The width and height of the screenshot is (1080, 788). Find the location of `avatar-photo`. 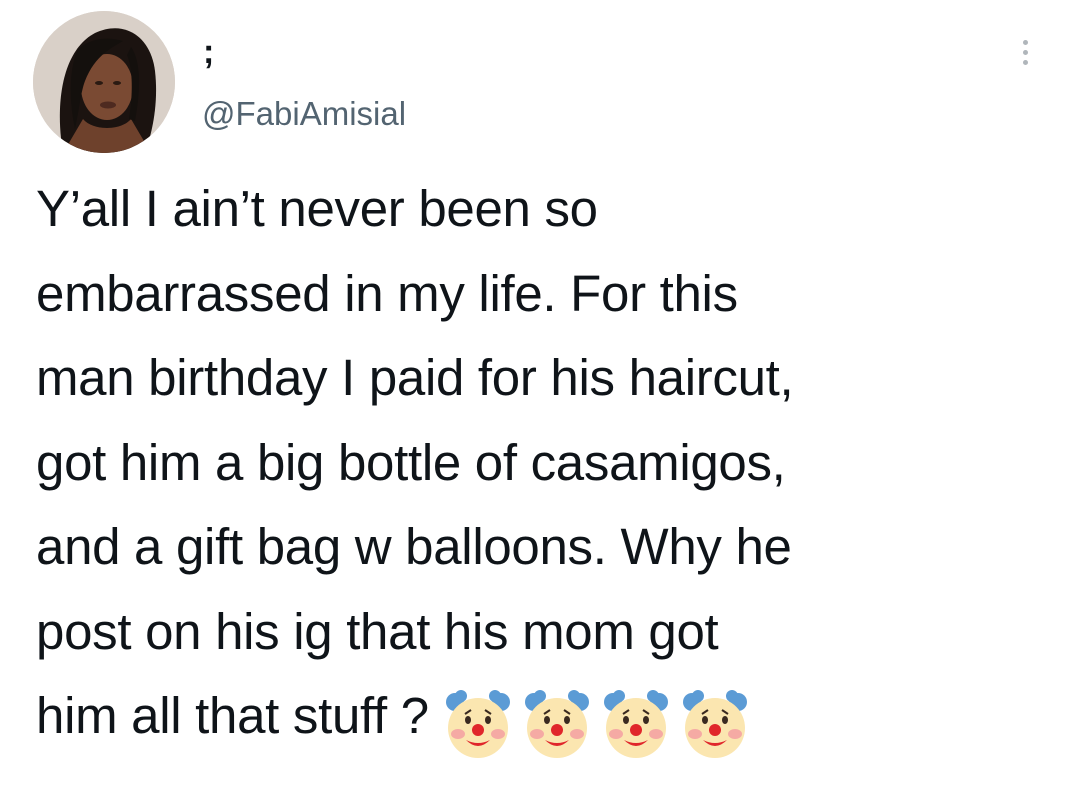

avatar-photo is located at coordinates (104, 82).